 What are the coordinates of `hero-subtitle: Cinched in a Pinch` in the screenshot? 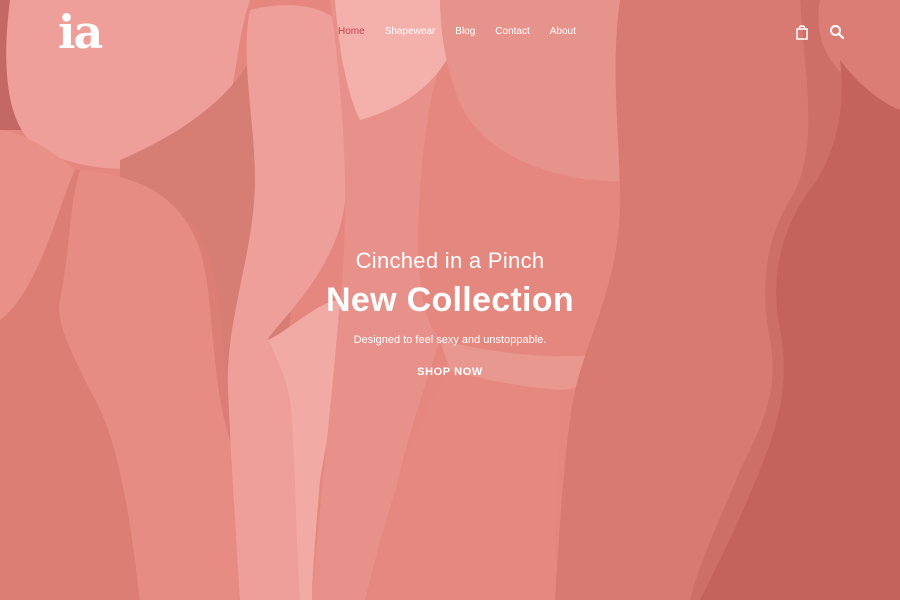 It's located at (450, 260).